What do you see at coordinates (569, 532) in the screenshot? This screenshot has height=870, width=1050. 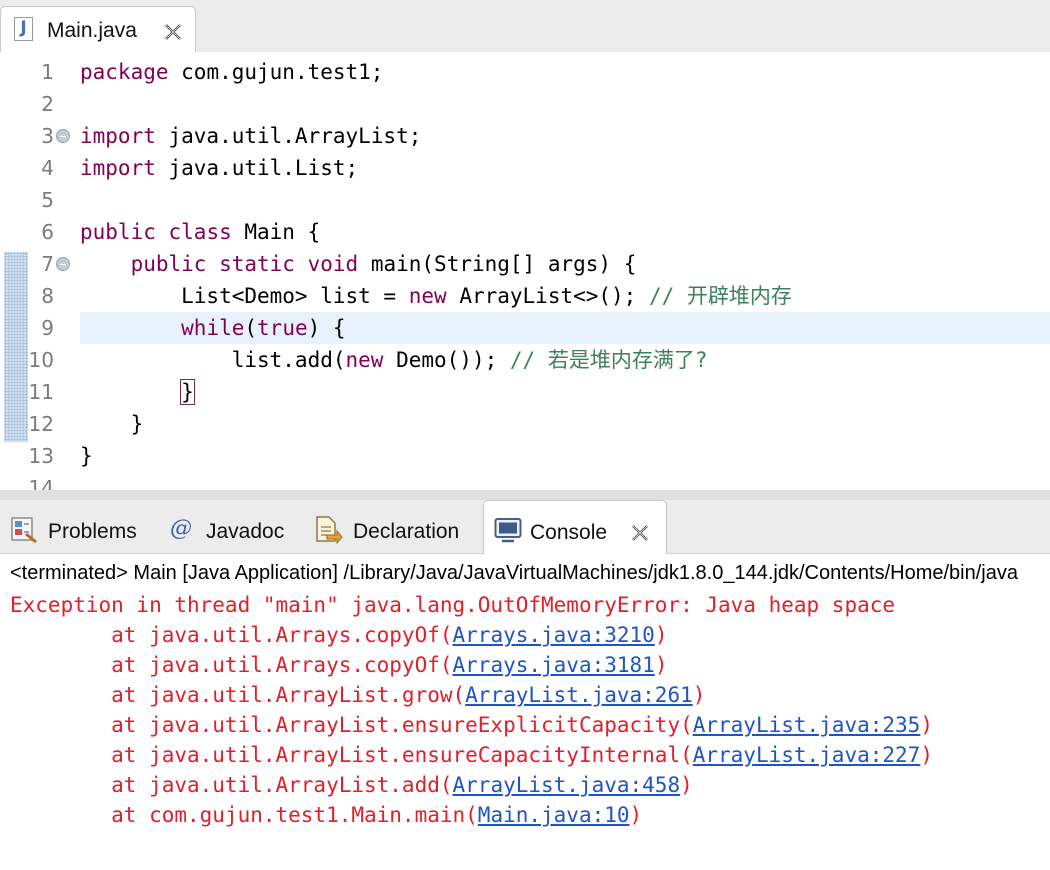 I see `tab-console-label: Console` at bounding box center [569, 532].